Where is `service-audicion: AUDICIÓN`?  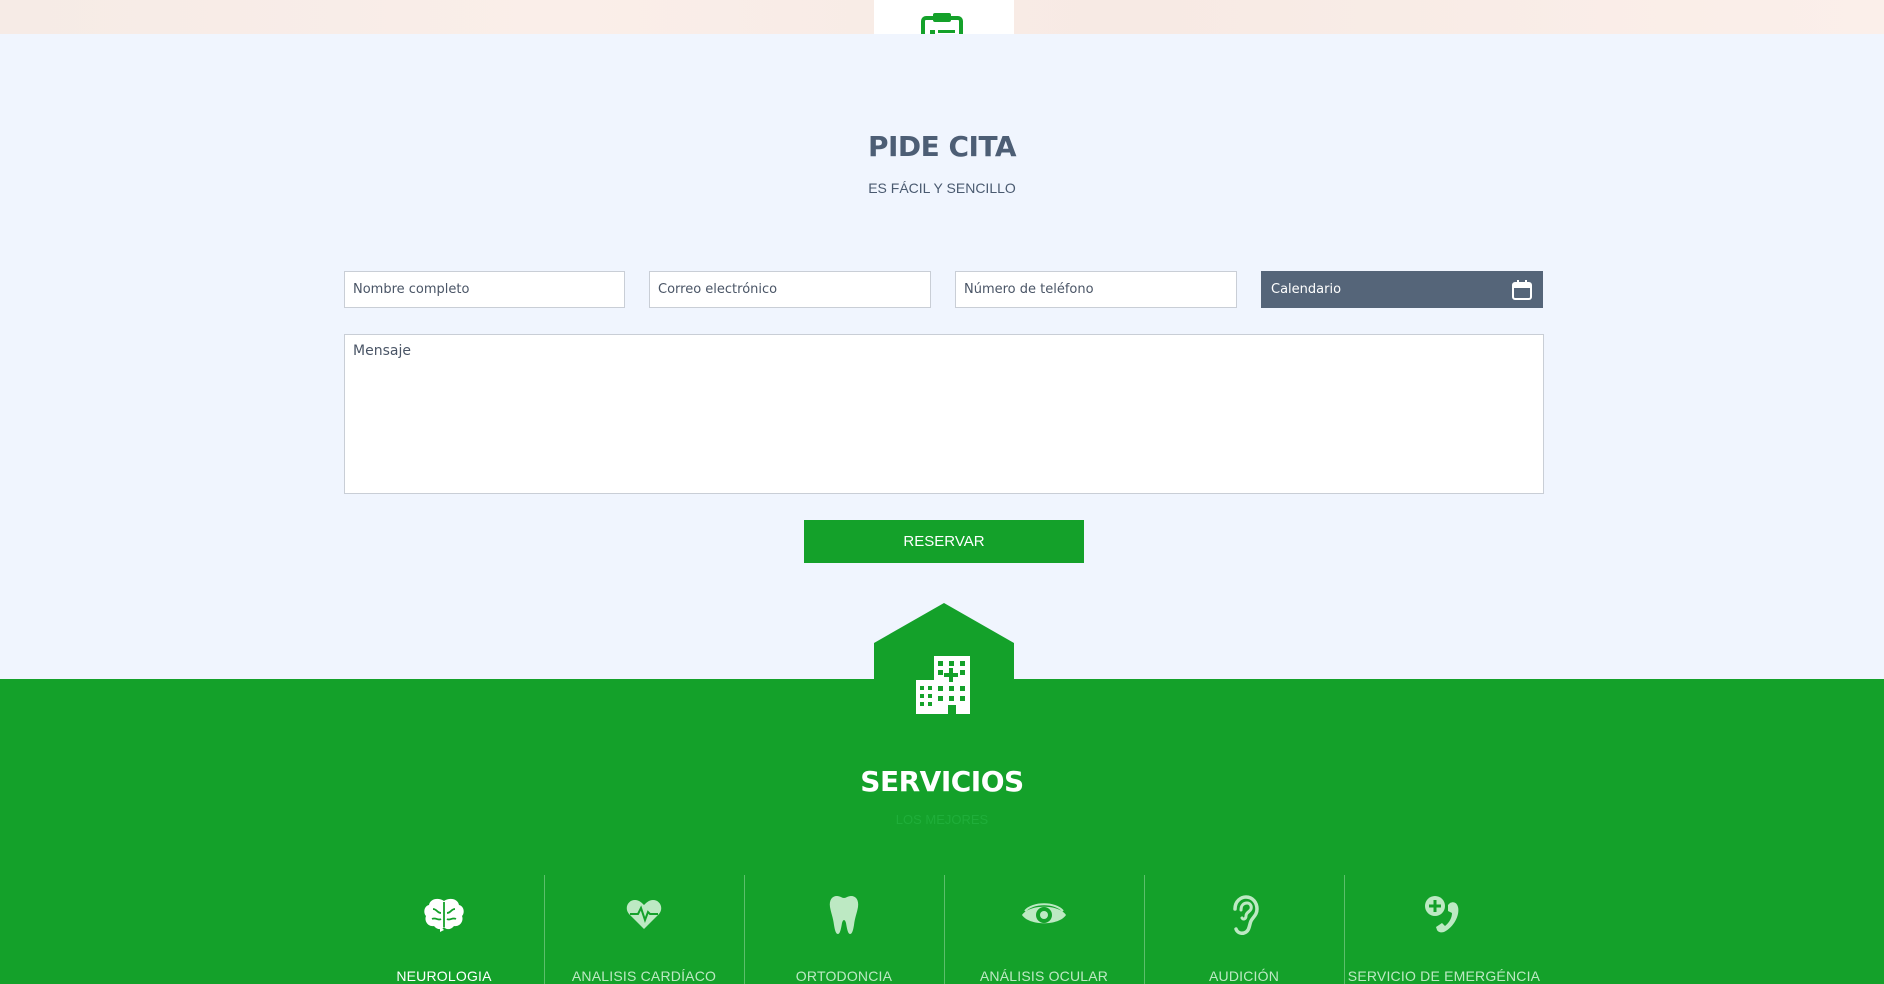
service-audicion: AUDICIÓN is located at coordinates (1244, 929).